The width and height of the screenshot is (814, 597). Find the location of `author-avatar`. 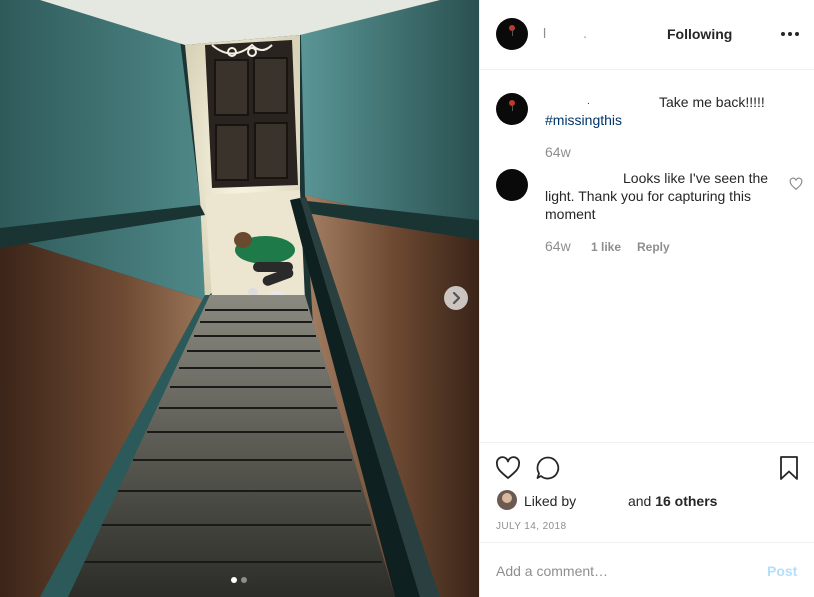

author-avatar is located at coordinates (512, 34).